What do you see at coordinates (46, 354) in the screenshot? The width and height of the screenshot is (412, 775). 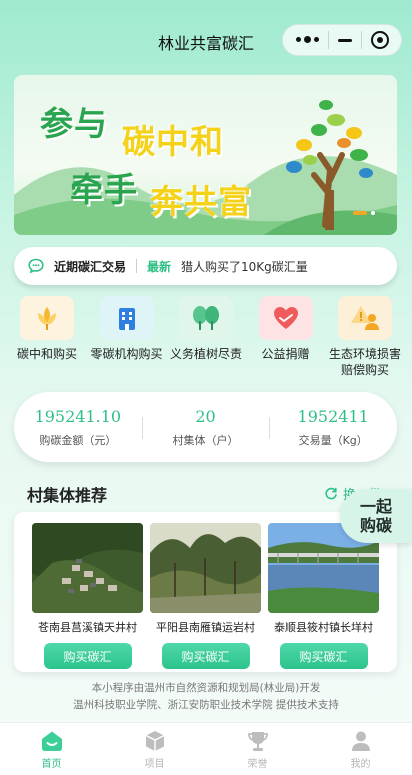 I see `category-label: 碳中和购买` at bounding box center [46, 354].